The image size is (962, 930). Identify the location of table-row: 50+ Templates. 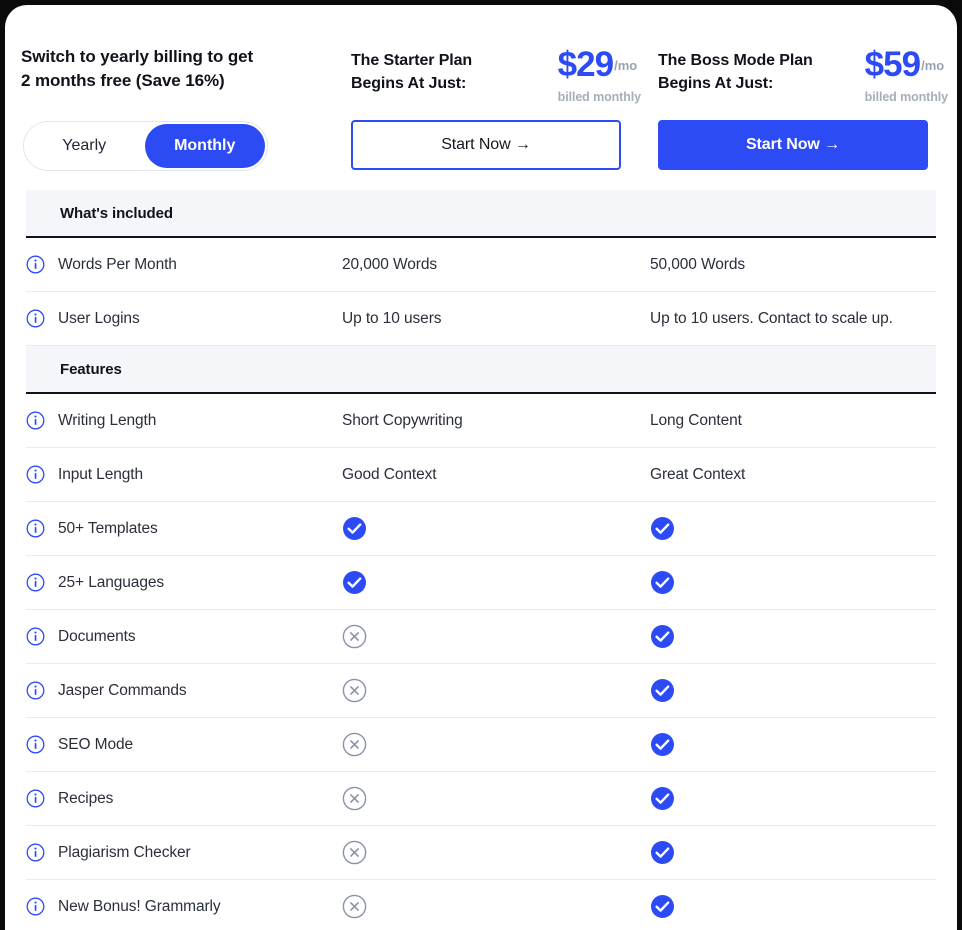
(481, 529).